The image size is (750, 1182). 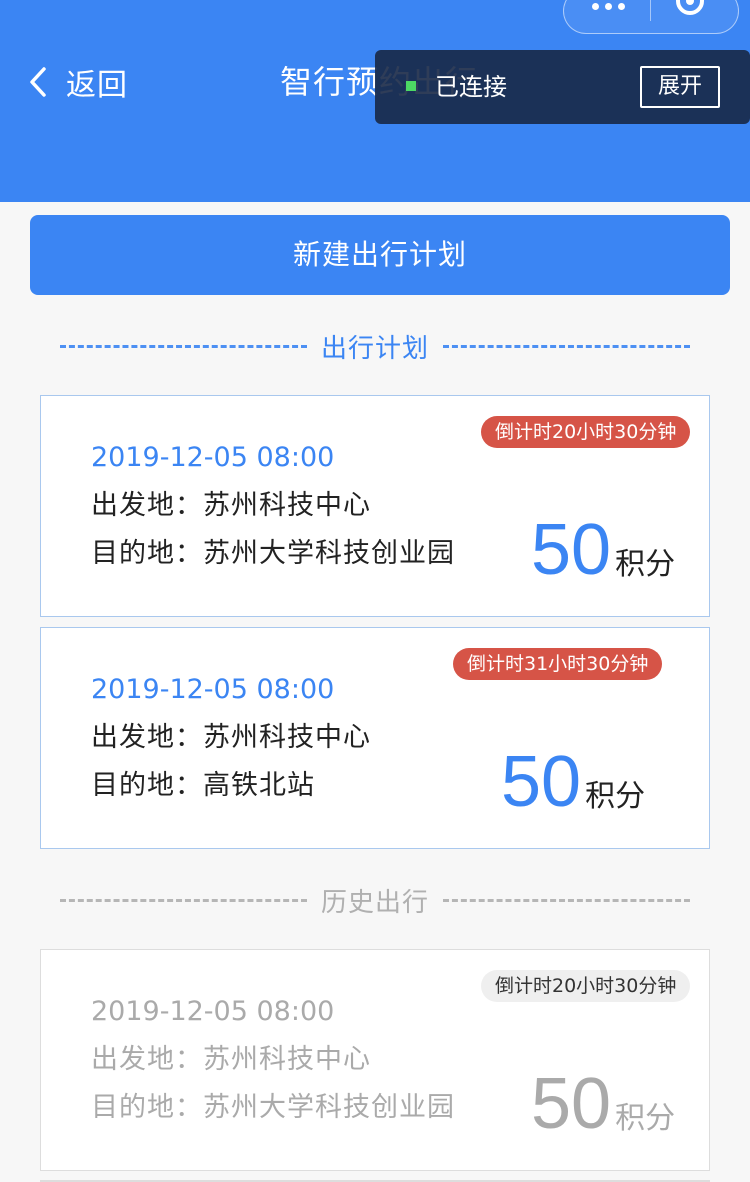 What do you see at coordinates (259, 785) in the screenshot?
I see `destination-value: 高铁北站` at bounding box center [259, 785].